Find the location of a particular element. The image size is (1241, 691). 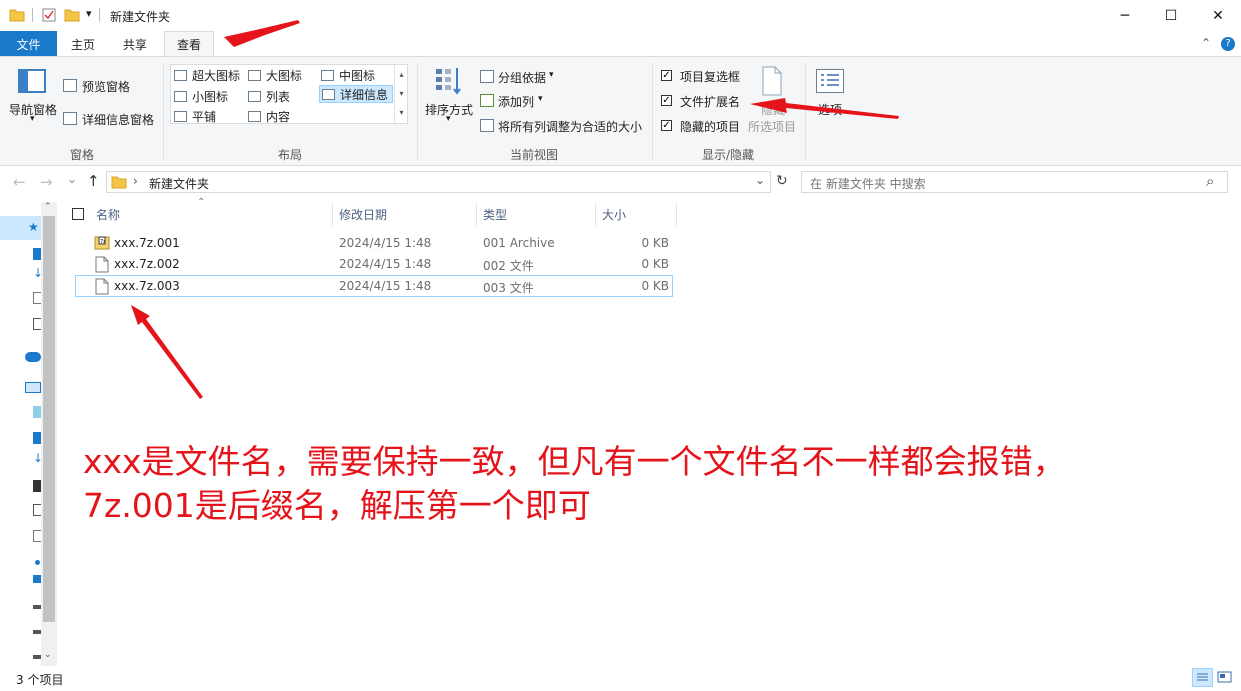

annotation-line-1: xxx是文件名，需要保持一致，但凡有一个文件名不一样都会报错， is located at coordinates (574, 461).